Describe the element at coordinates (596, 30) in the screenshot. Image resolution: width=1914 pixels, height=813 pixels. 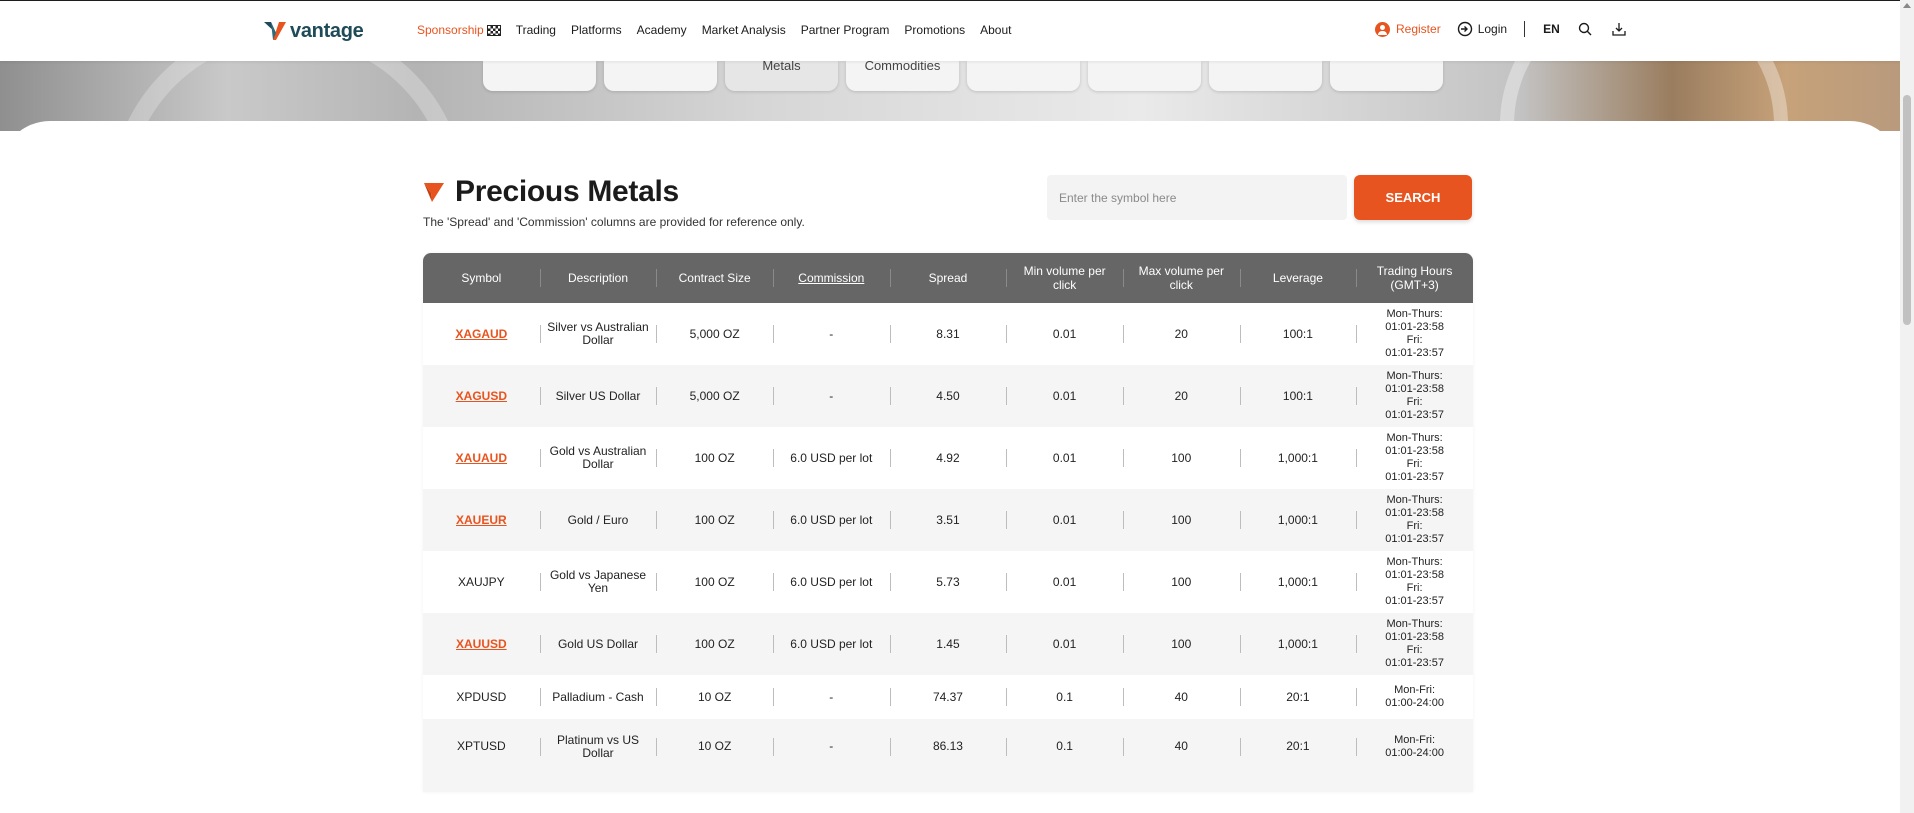
I see `nav-item-platforms: Platforms` at that location.